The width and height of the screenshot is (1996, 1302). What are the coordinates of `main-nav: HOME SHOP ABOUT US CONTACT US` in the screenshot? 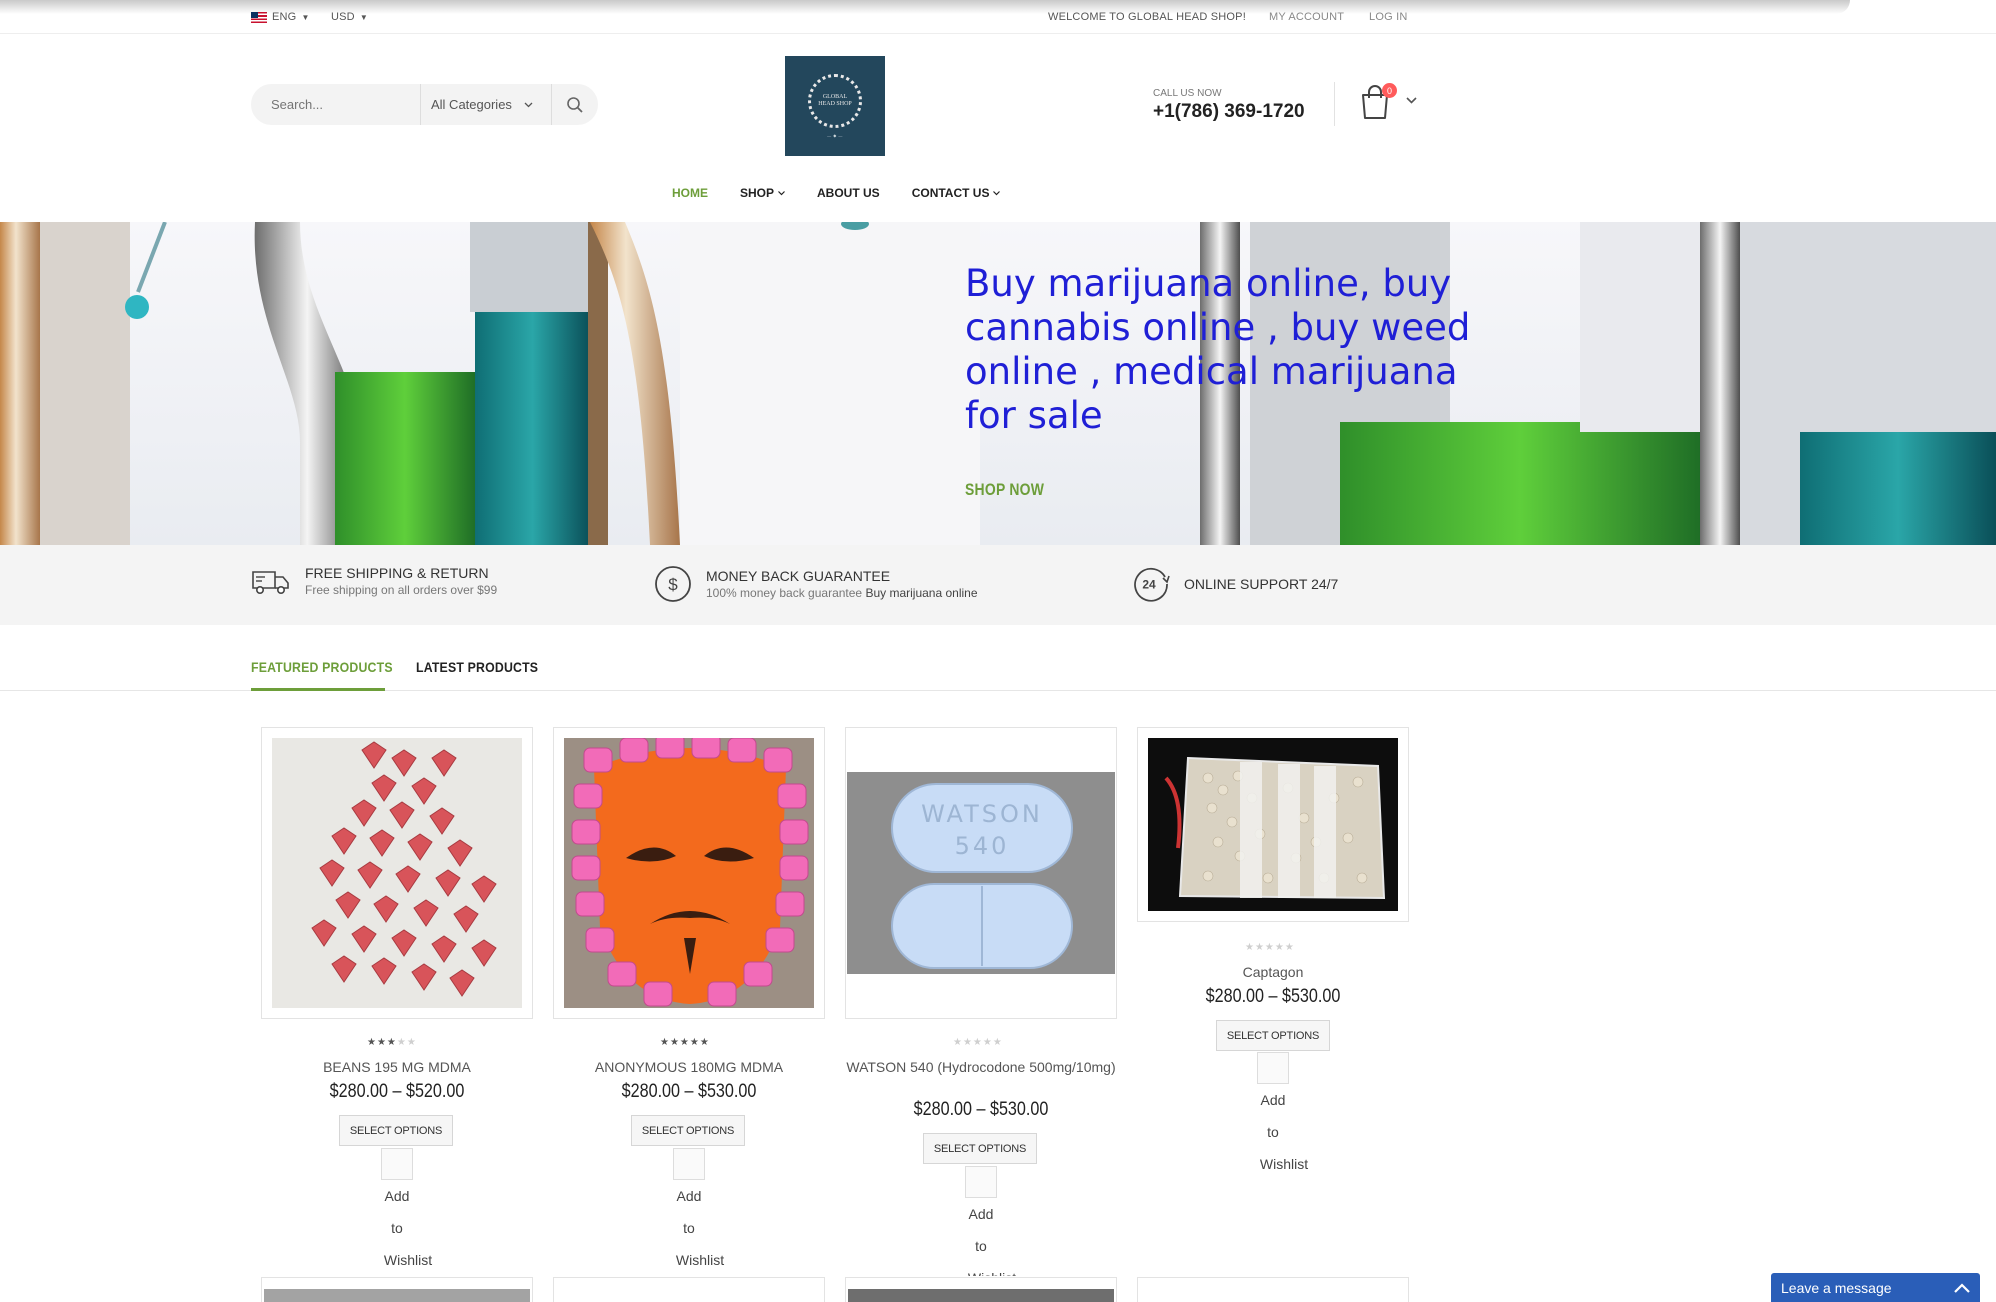 It's located at (852, 193).